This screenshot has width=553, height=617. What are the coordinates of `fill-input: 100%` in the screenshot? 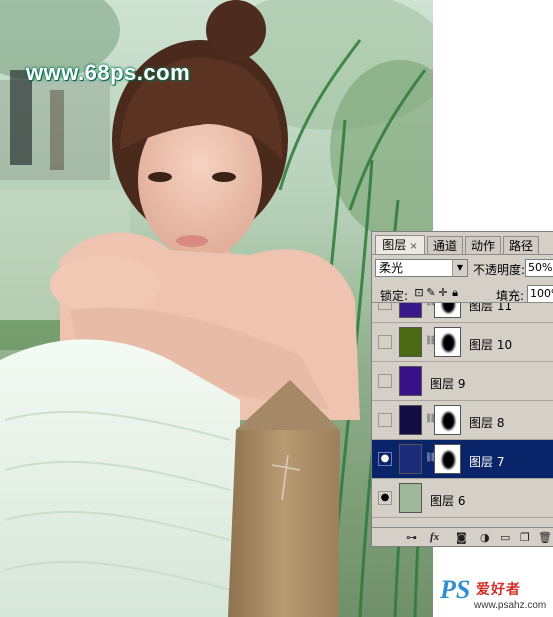 It's located at (540, 294).